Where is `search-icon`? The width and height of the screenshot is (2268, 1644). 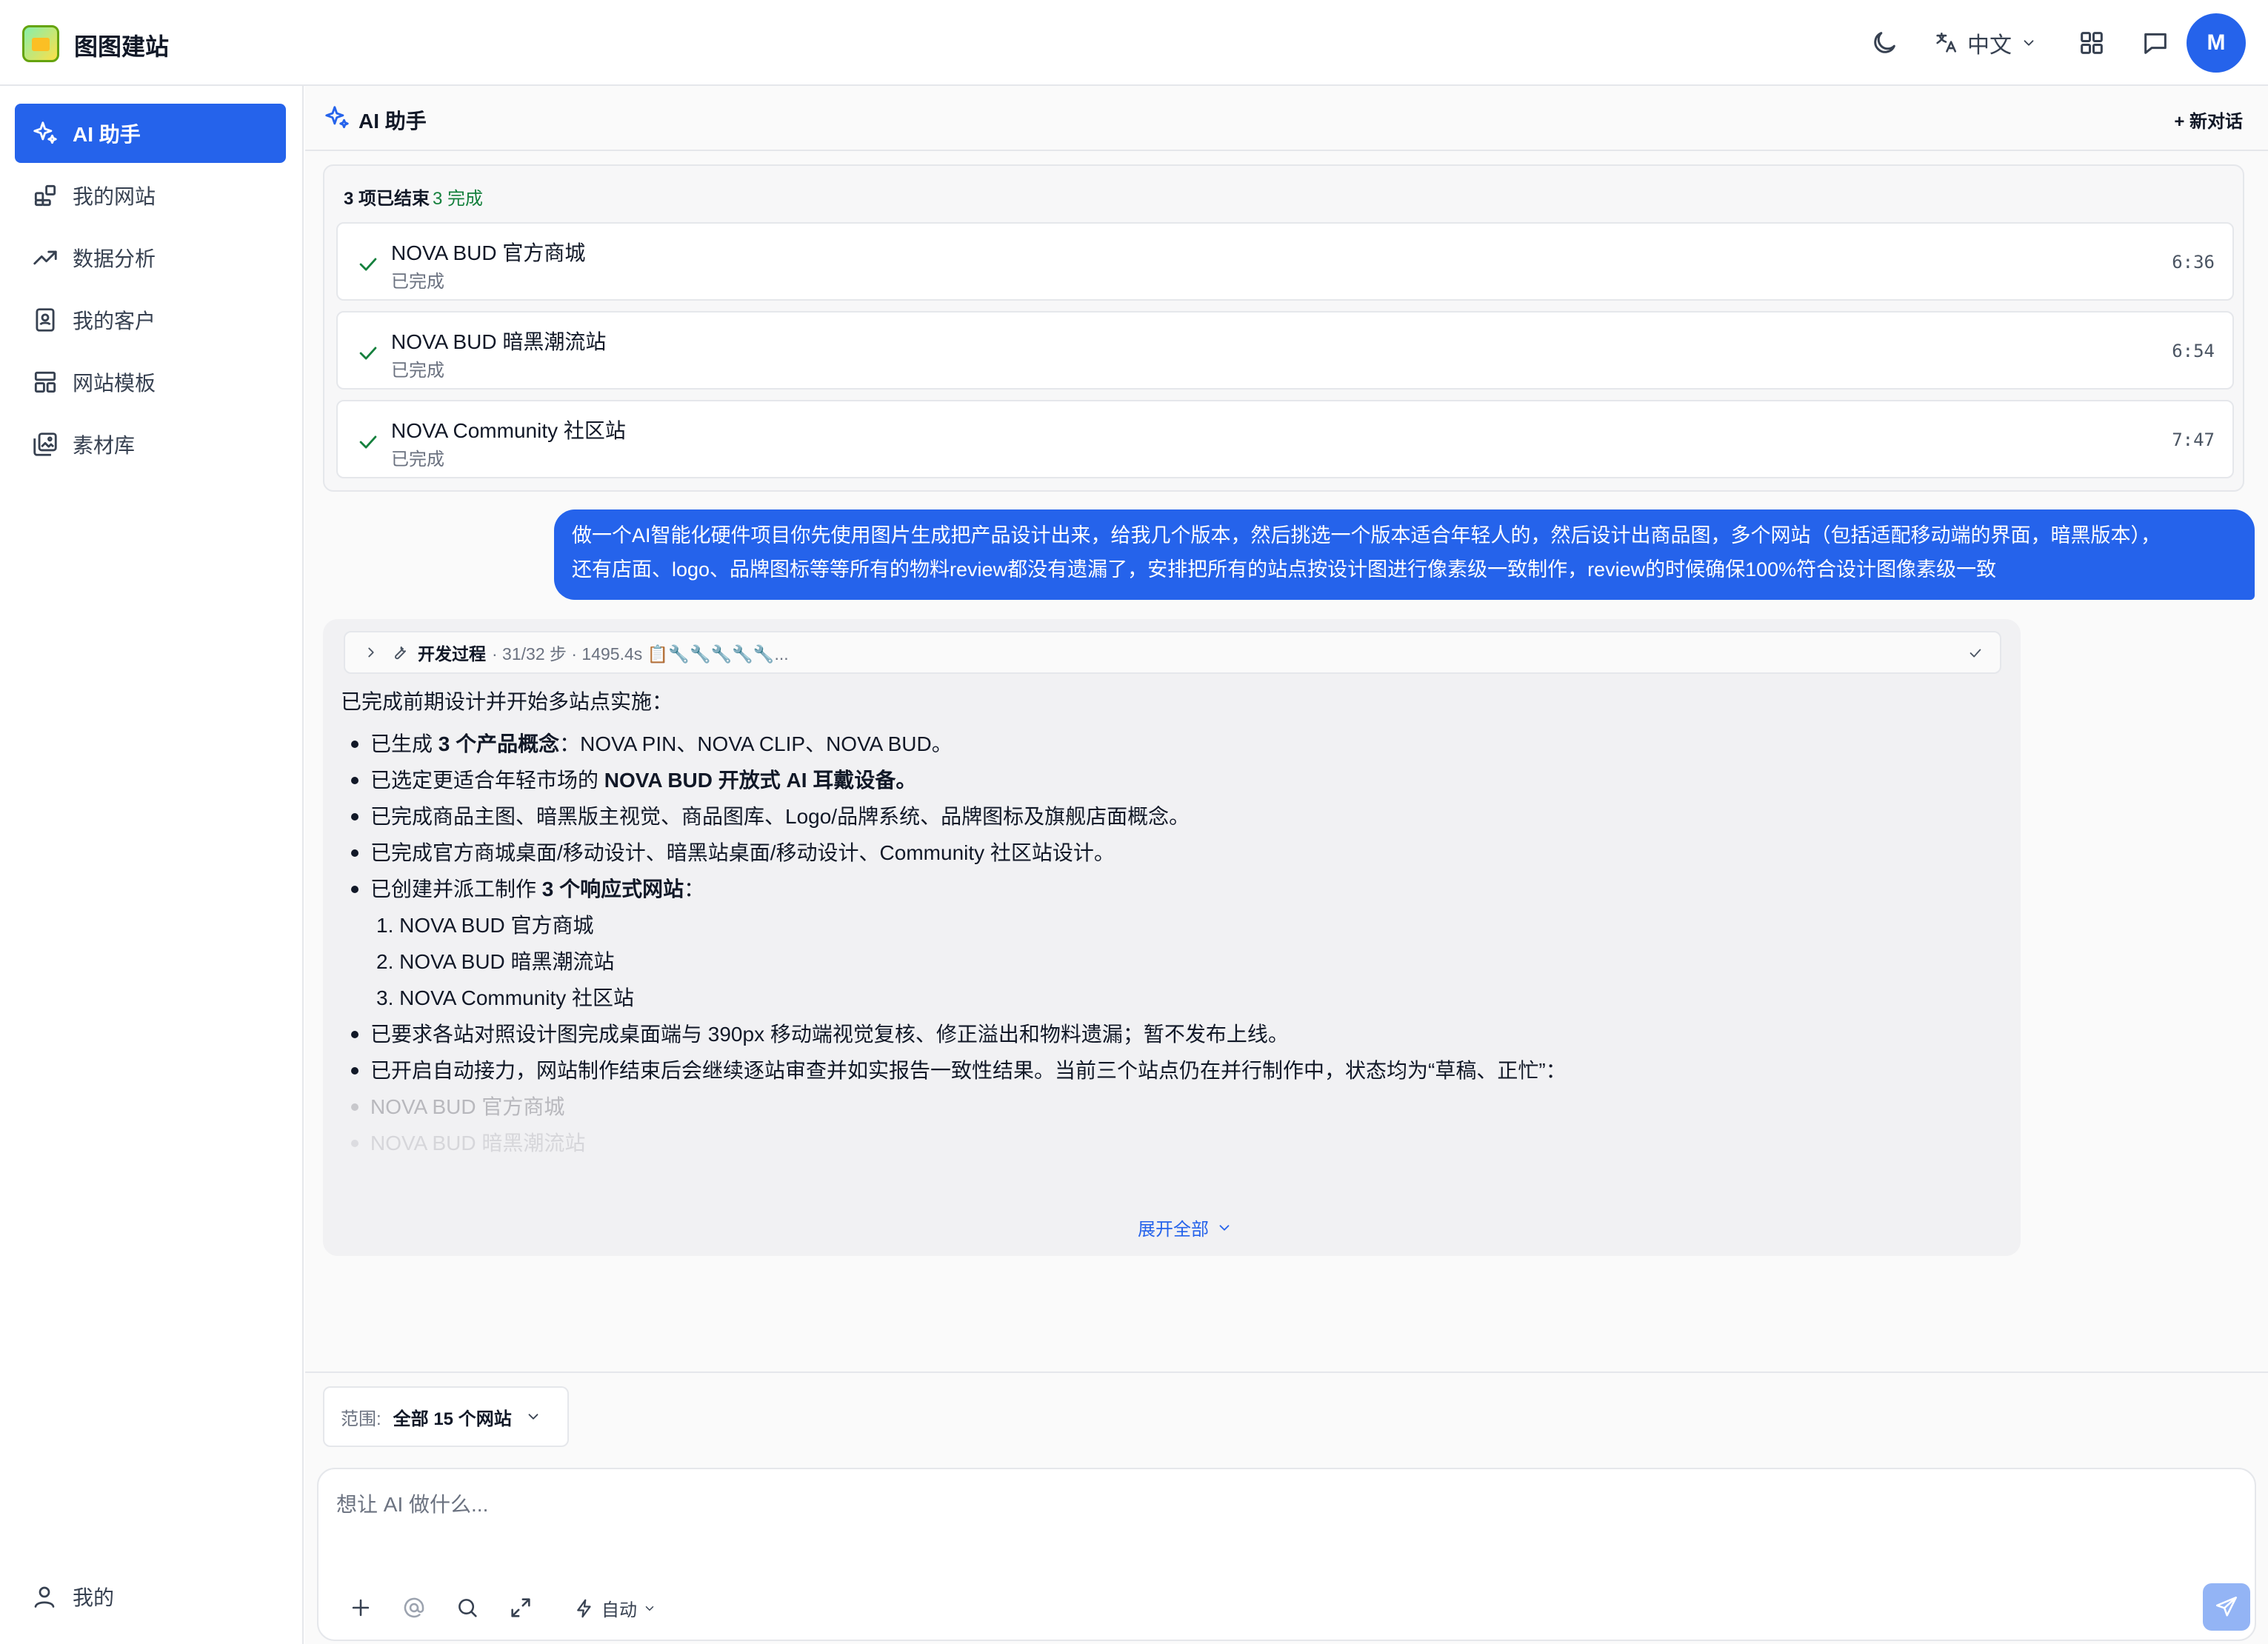 search-icon is located at coordinates (467, 1607).